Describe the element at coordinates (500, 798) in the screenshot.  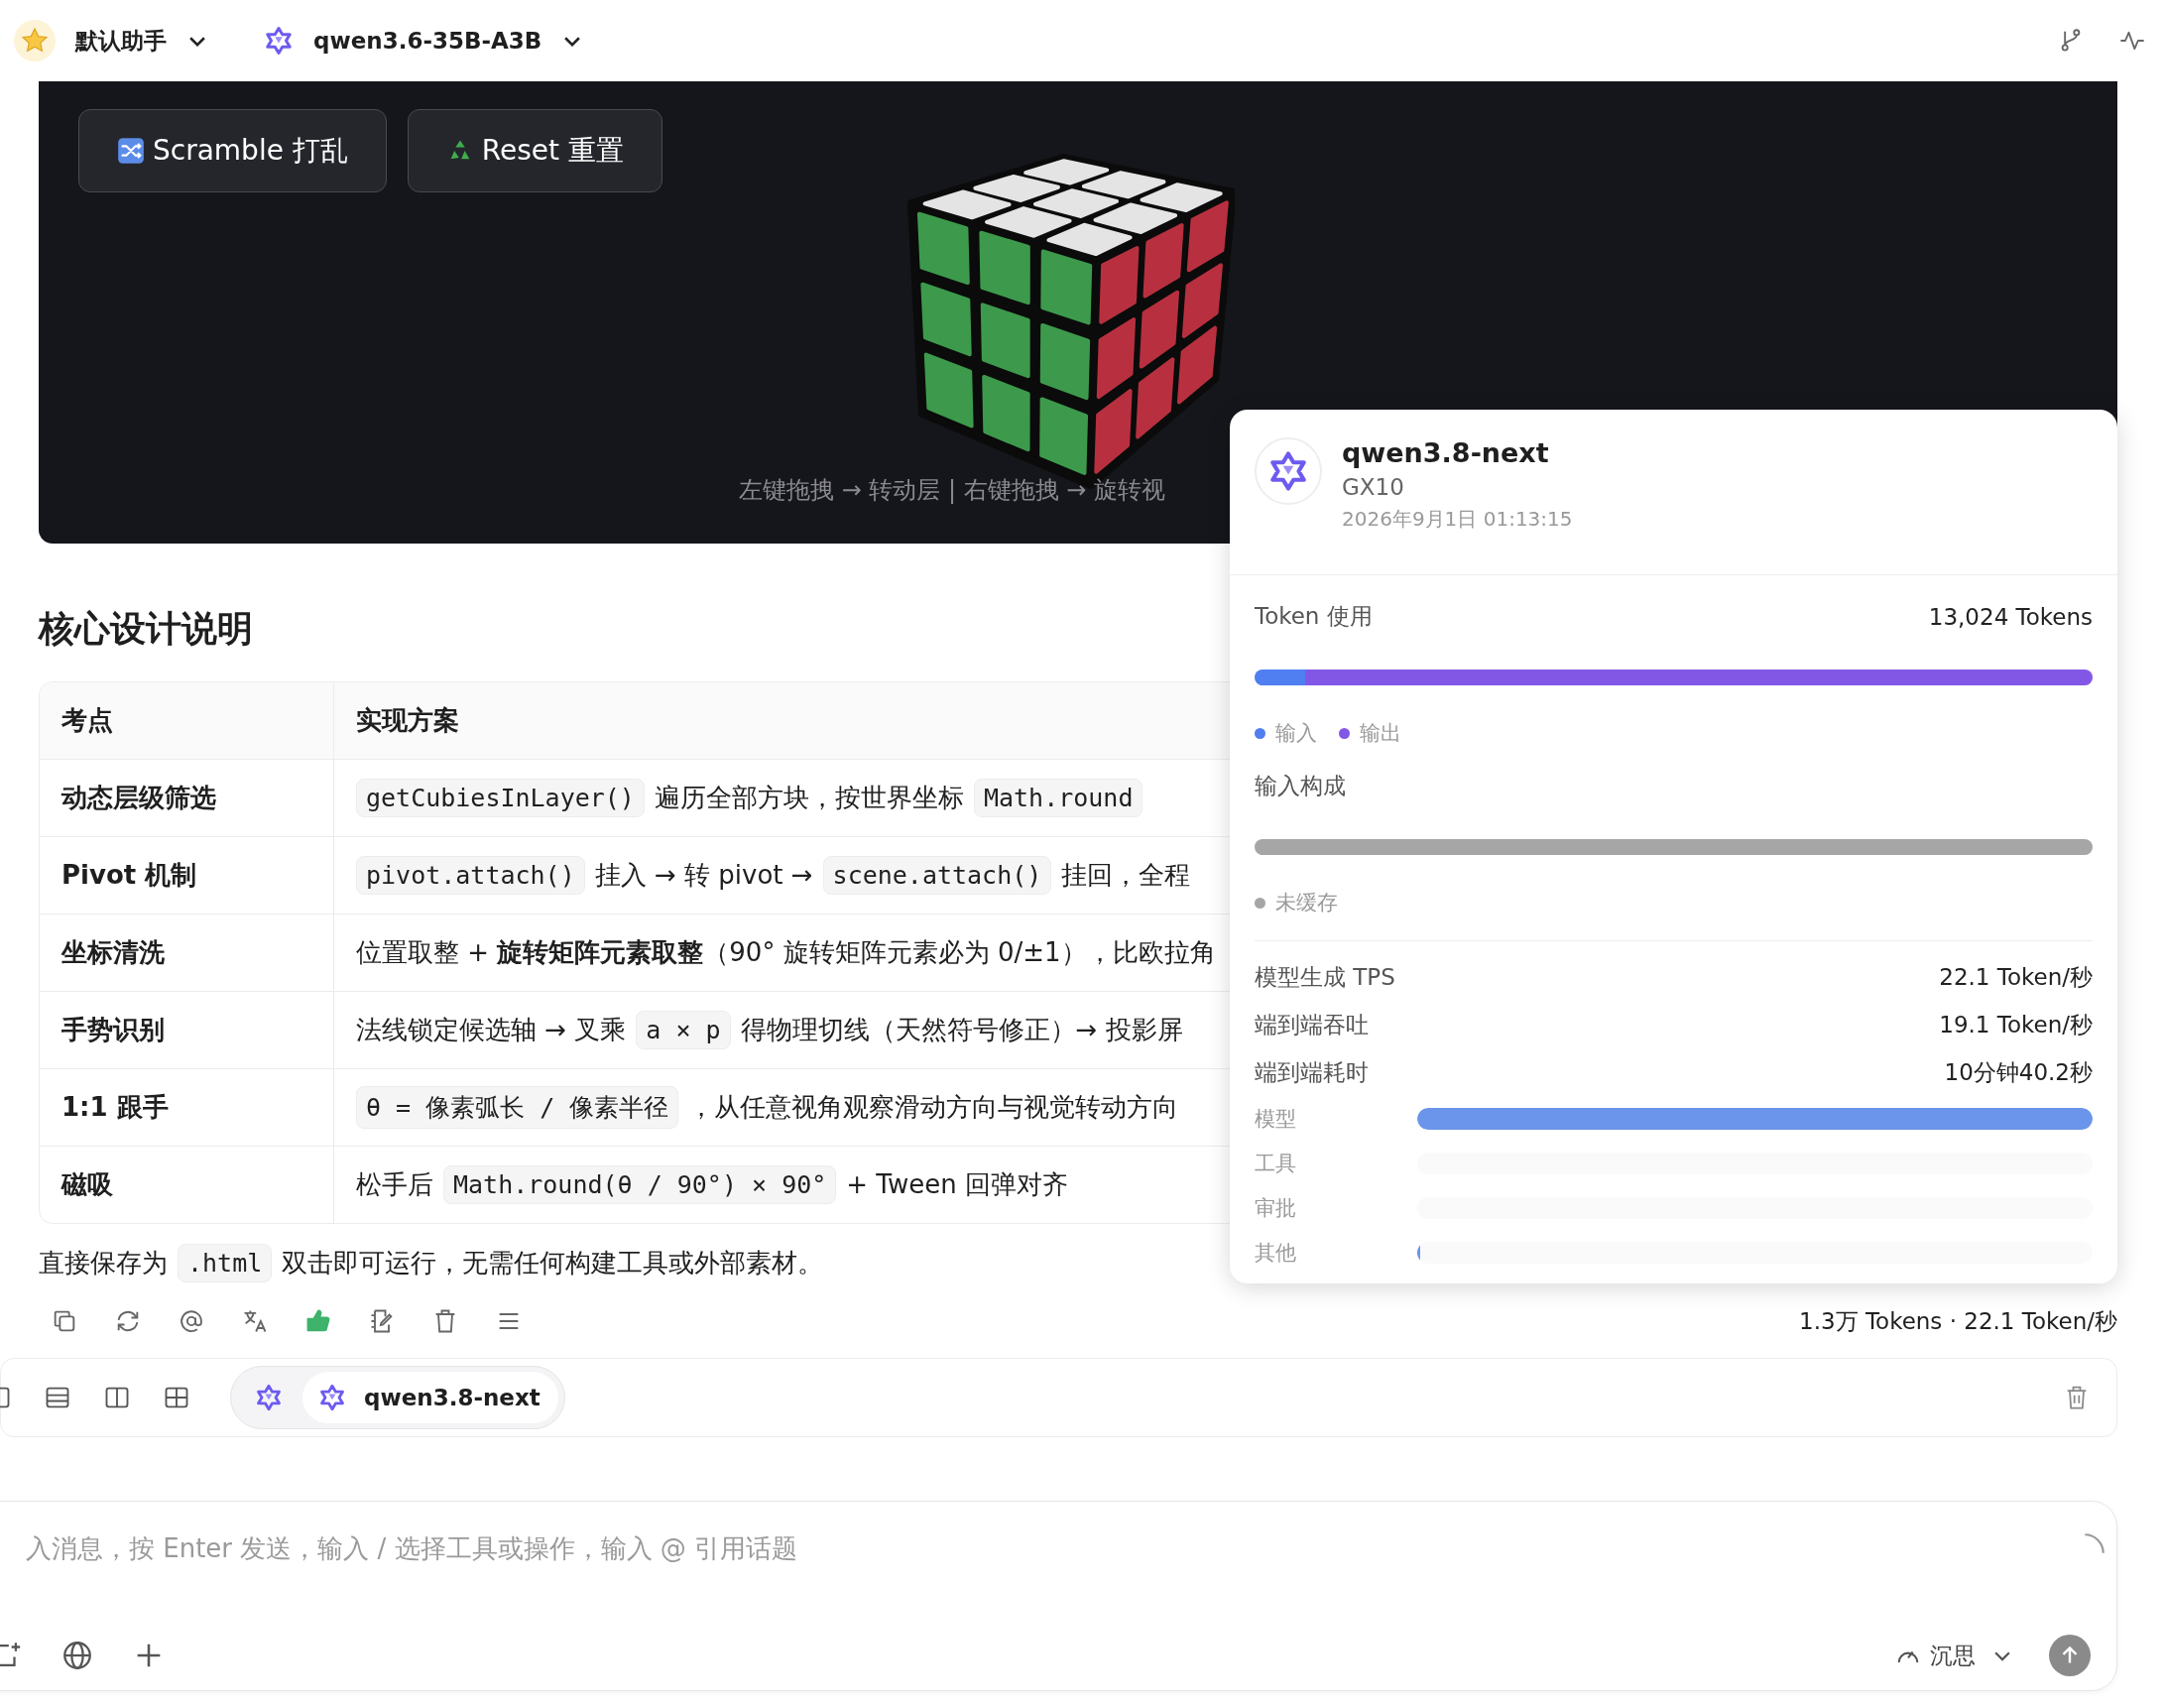
I see `inline-code: getCubiesInLayer()` at that location.